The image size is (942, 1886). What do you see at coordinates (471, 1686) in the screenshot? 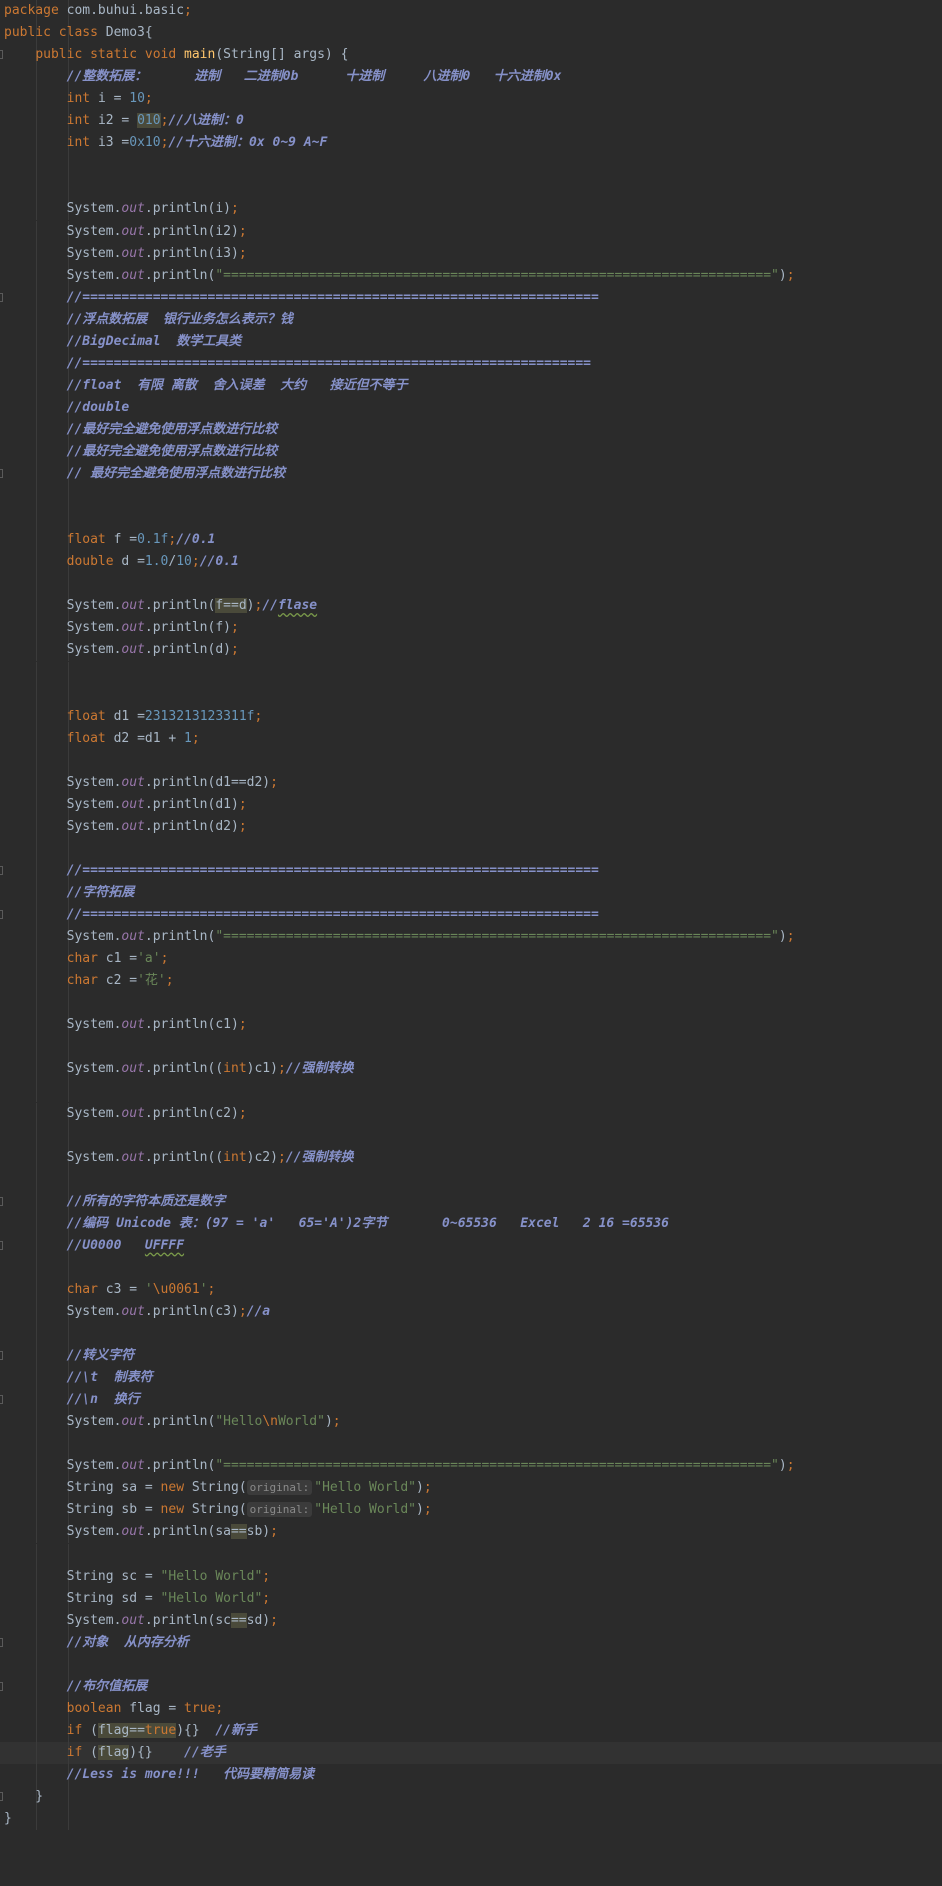
I see `code-line: //布尔值拓展` at bounding box center [471, 1686].